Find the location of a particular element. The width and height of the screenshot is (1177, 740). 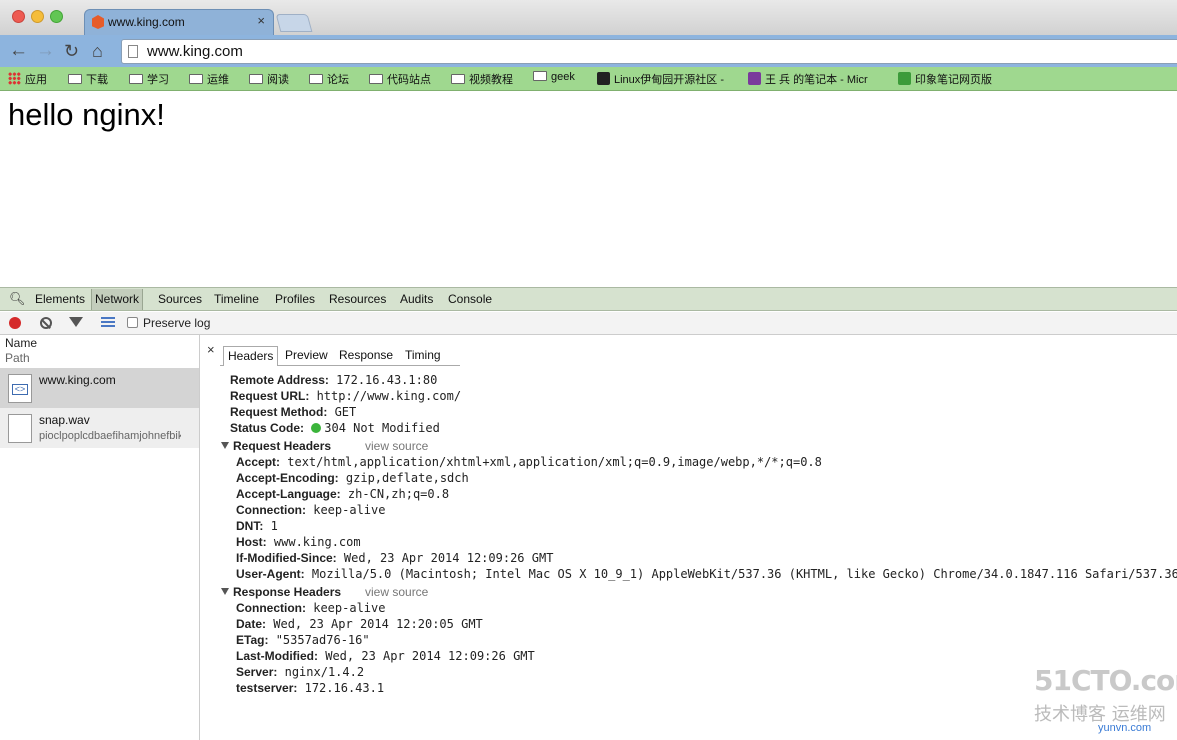

general-header-line: Status Code: 304 Not Modified is located at coordinates (335, 428).